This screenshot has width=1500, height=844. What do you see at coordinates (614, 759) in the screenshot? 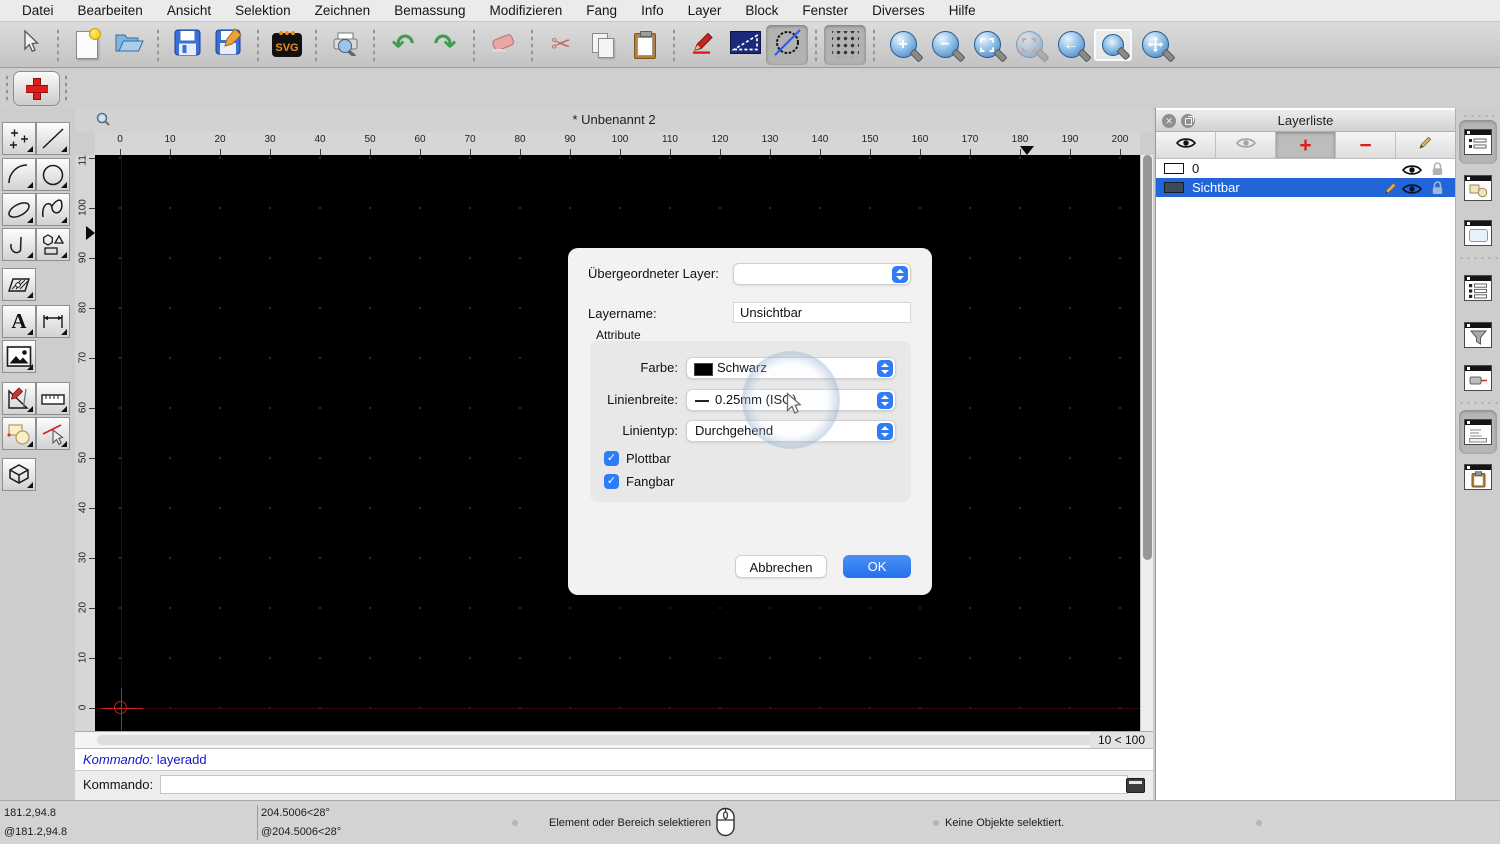
I see `command-history: Kommando: layeradd` at bounding box center [614, 759].